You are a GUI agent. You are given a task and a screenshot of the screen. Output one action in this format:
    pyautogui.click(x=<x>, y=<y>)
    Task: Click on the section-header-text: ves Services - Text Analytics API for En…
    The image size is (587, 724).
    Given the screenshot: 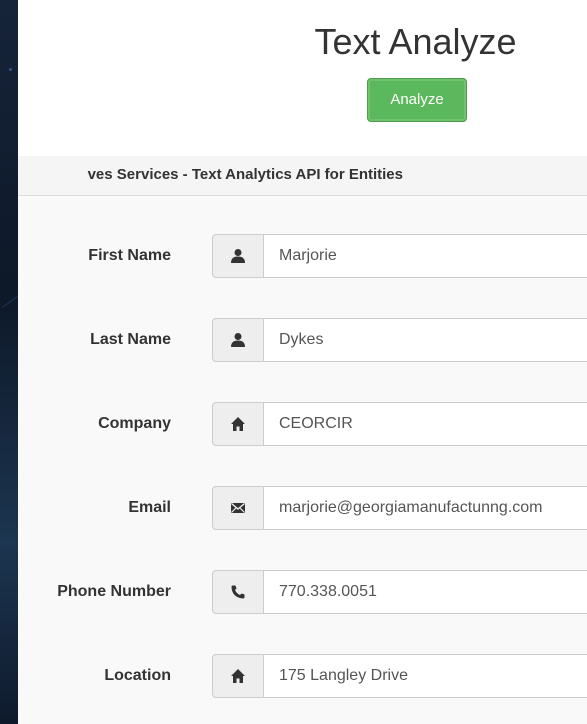 What is the action you would take?
    pyautogui.click(x=245, y=174)
    